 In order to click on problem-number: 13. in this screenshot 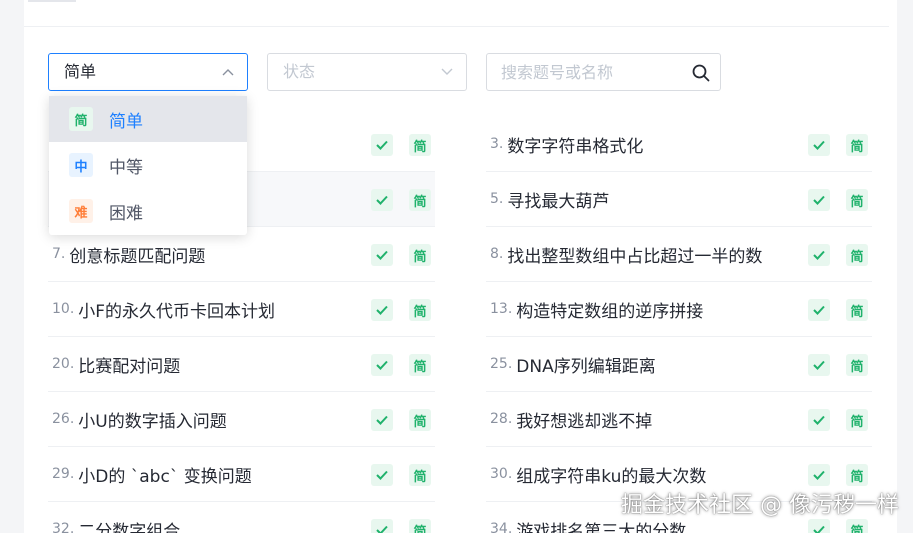, I will do `click(501, 309)`.